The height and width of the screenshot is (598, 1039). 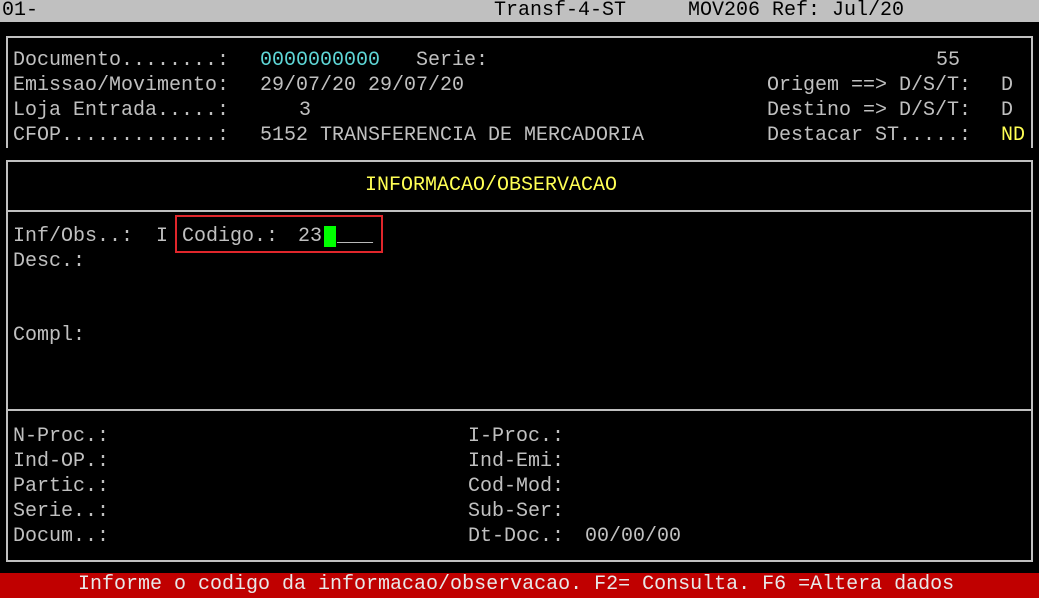 What do you see at coordinates (310, 237) in the screenshot?
I see `codigo-input: 23` at bounding box center [310, 237].